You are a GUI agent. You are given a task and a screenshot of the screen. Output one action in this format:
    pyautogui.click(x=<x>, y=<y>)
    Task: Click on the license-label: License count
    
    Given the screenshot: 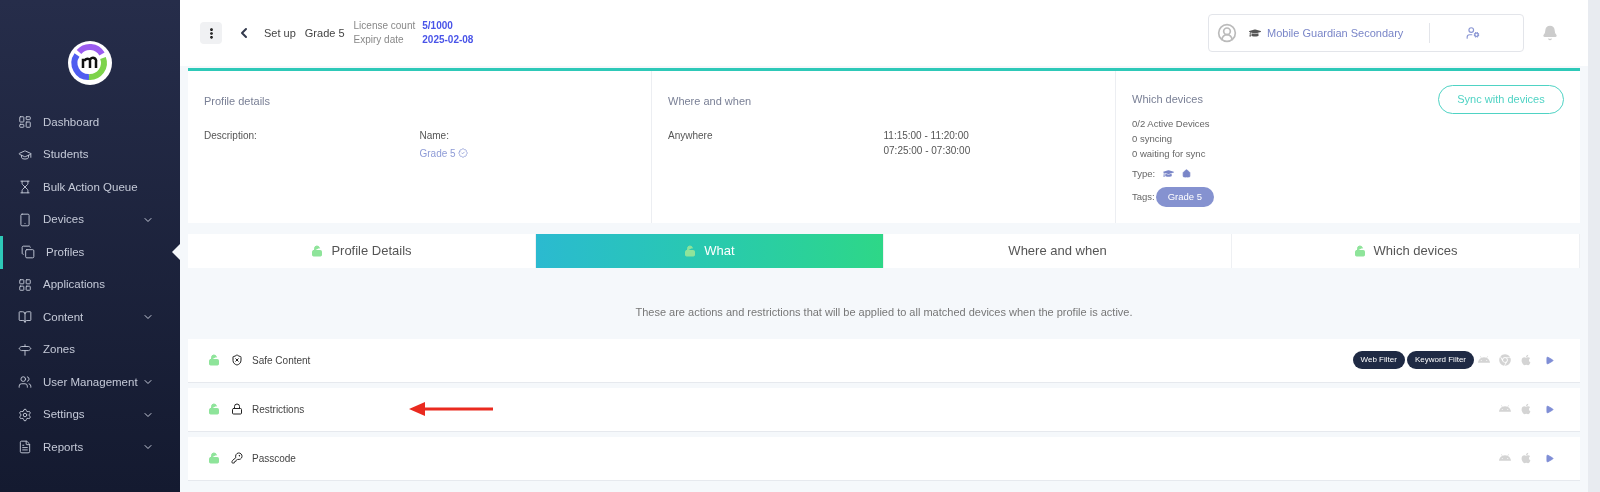 What is the action you would take?
    pyautogui.click(x=384, y=26)
    